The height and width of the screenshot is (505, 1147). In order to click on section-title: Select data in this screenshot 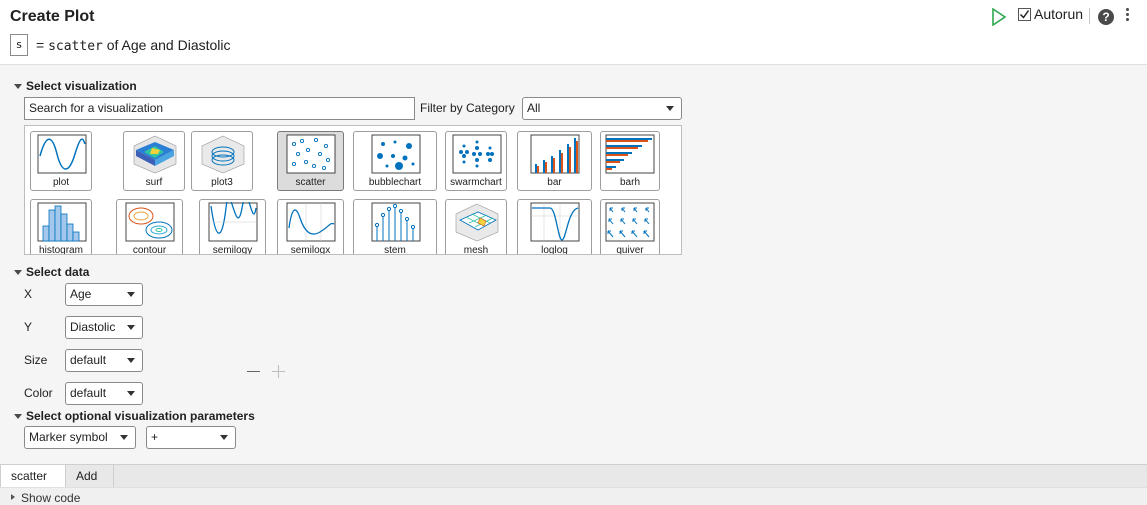, I will do `click(58, 272)`.